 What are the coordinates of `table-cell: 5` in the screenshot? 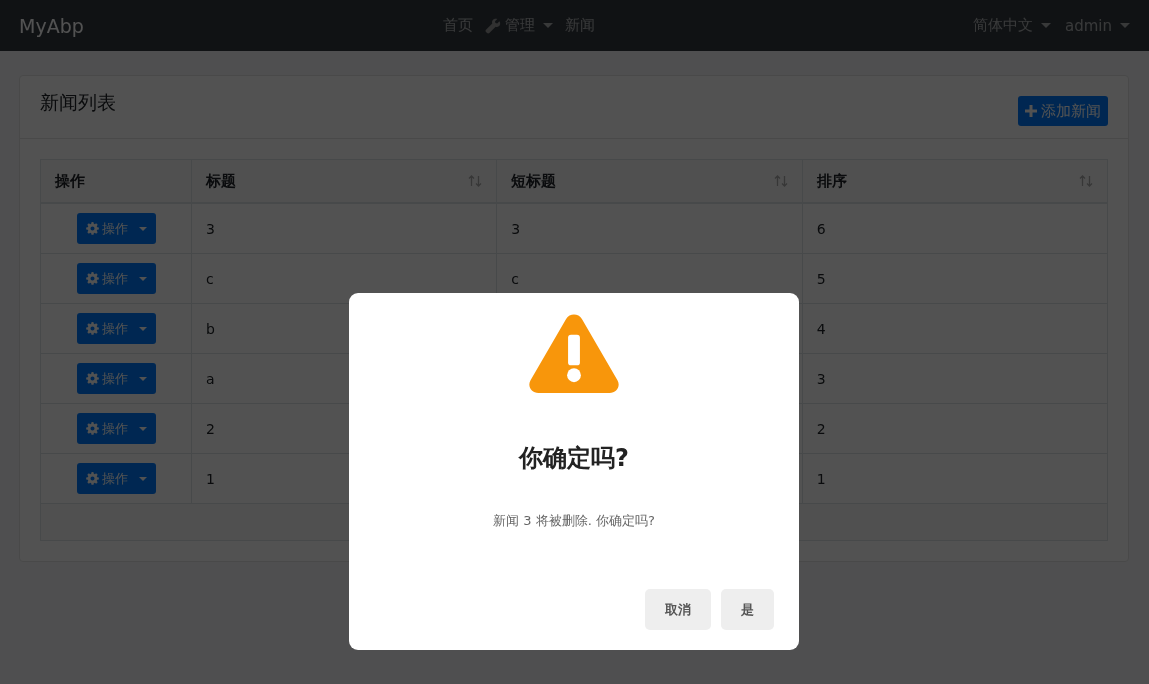 It's located at (955, 278).